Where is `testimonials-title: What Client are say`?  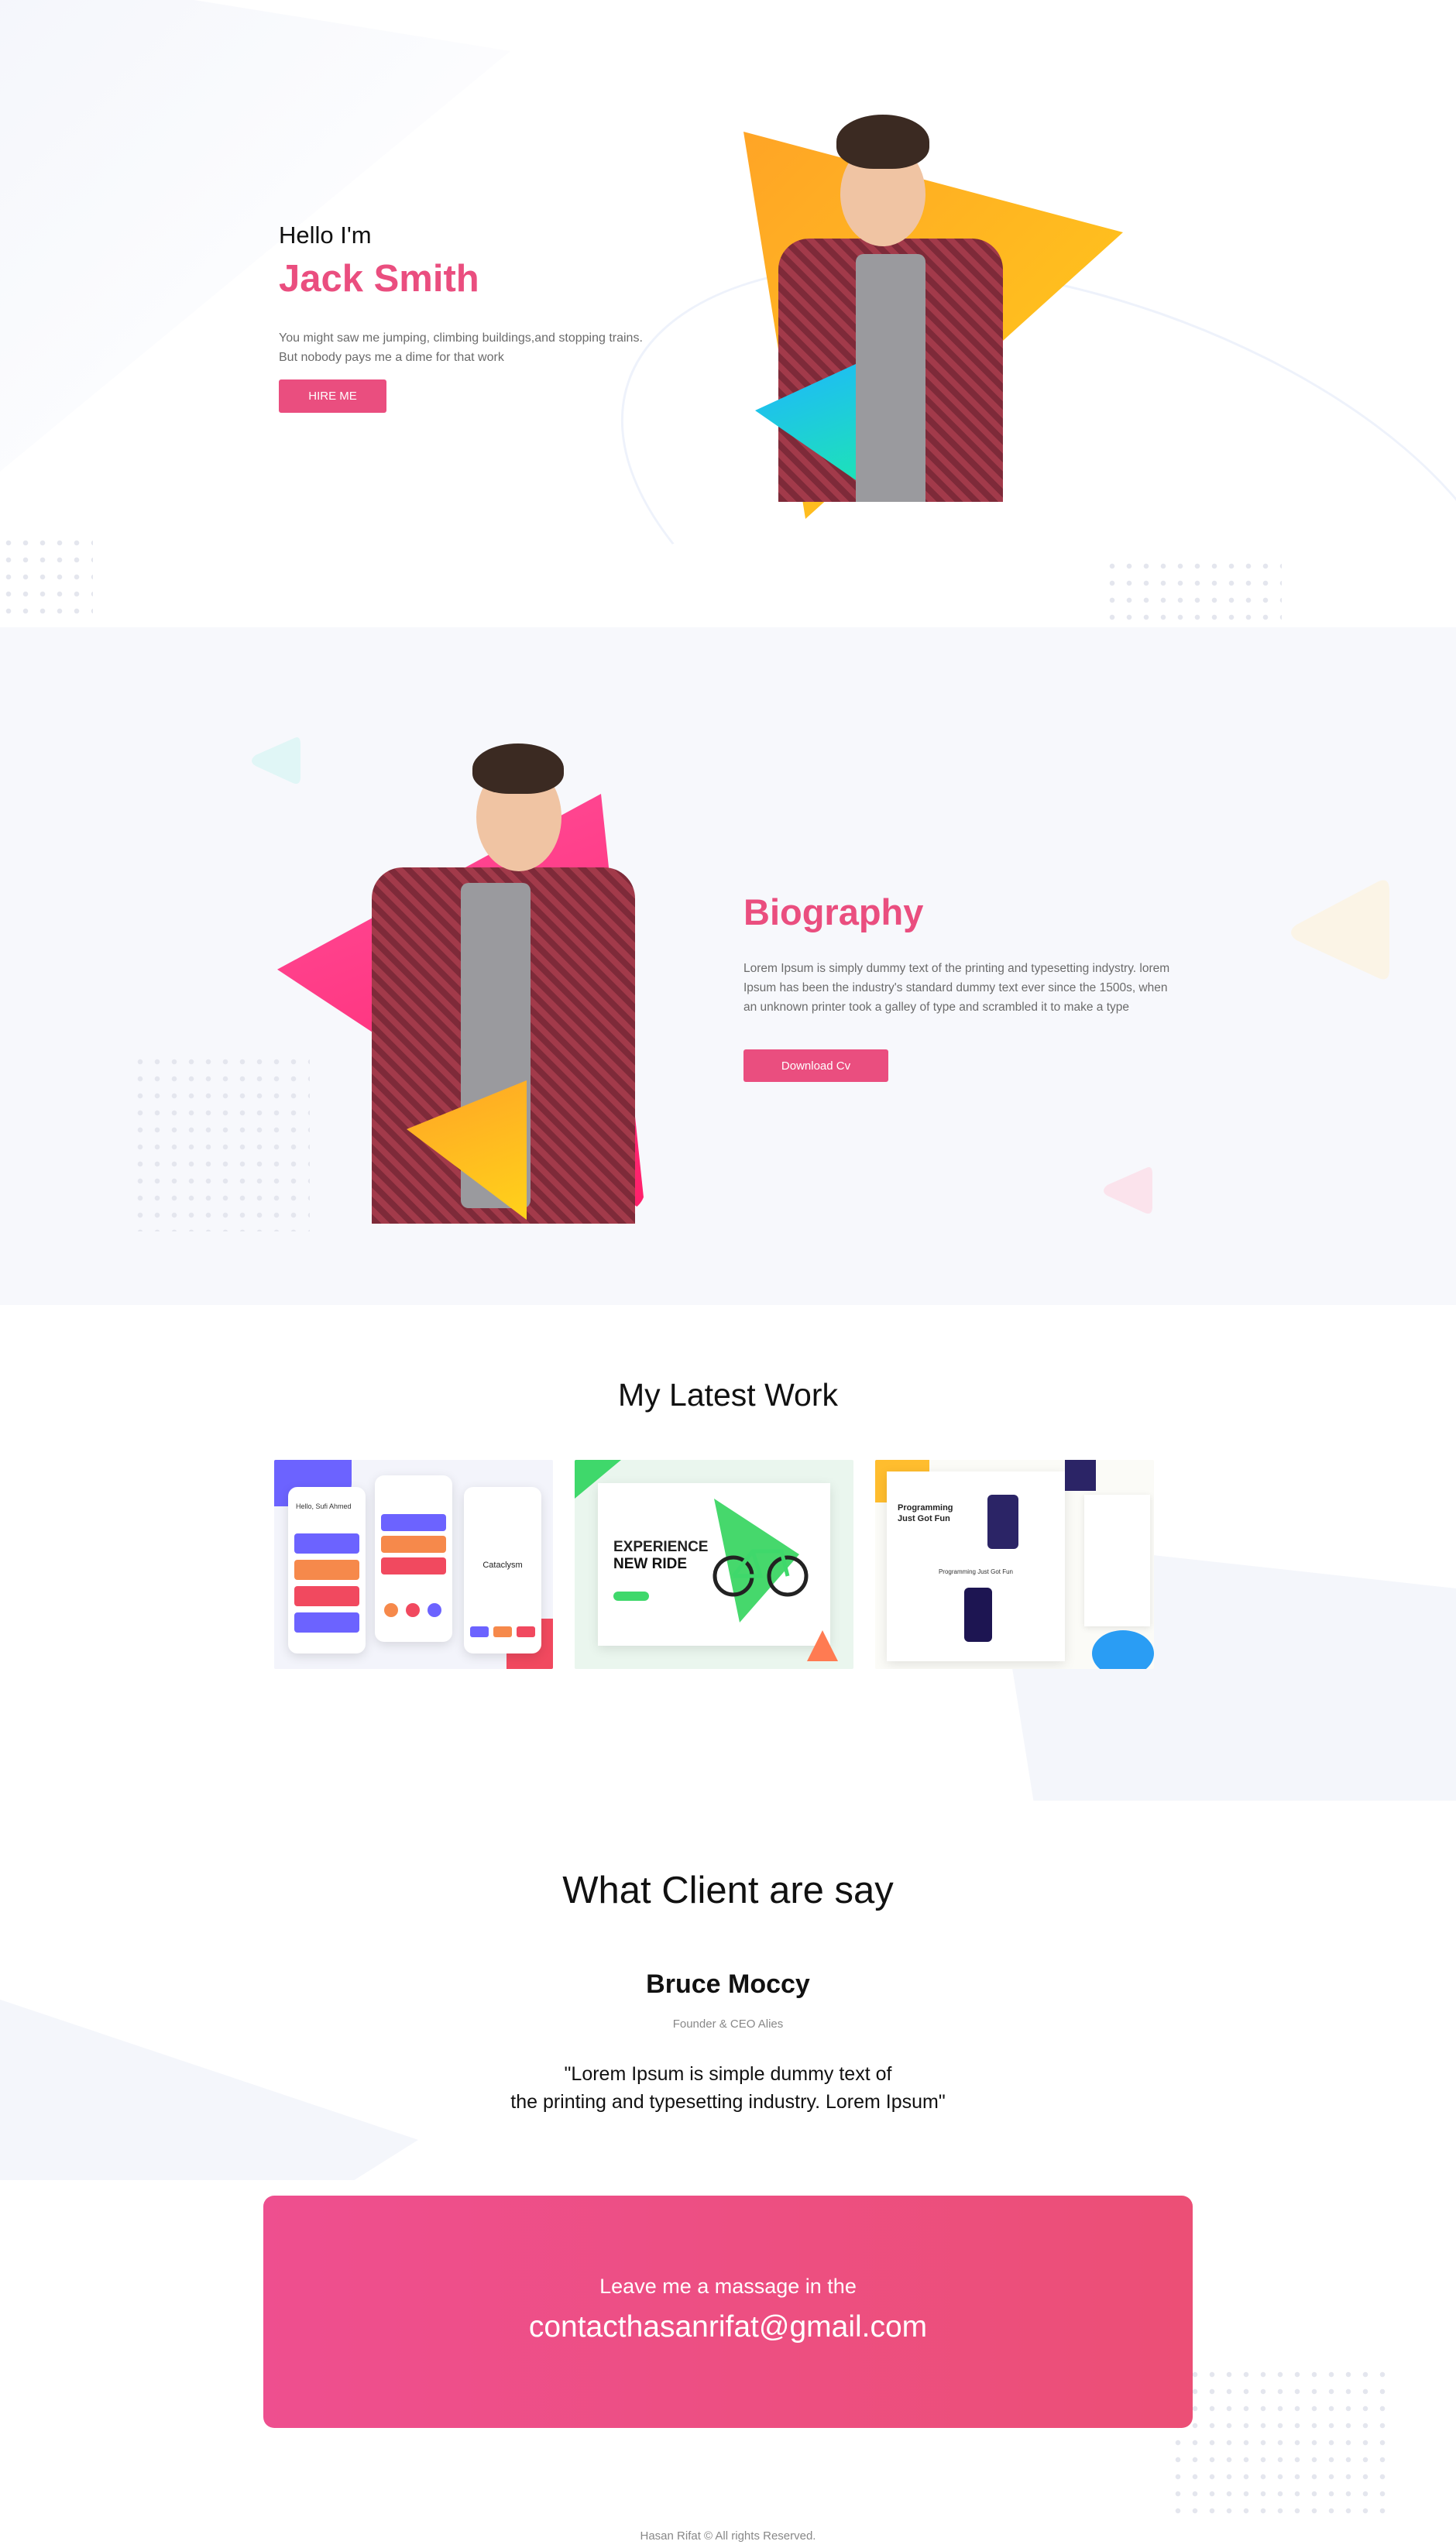 testimonials-title: What Client are say is located at coordinates (728, 1890).